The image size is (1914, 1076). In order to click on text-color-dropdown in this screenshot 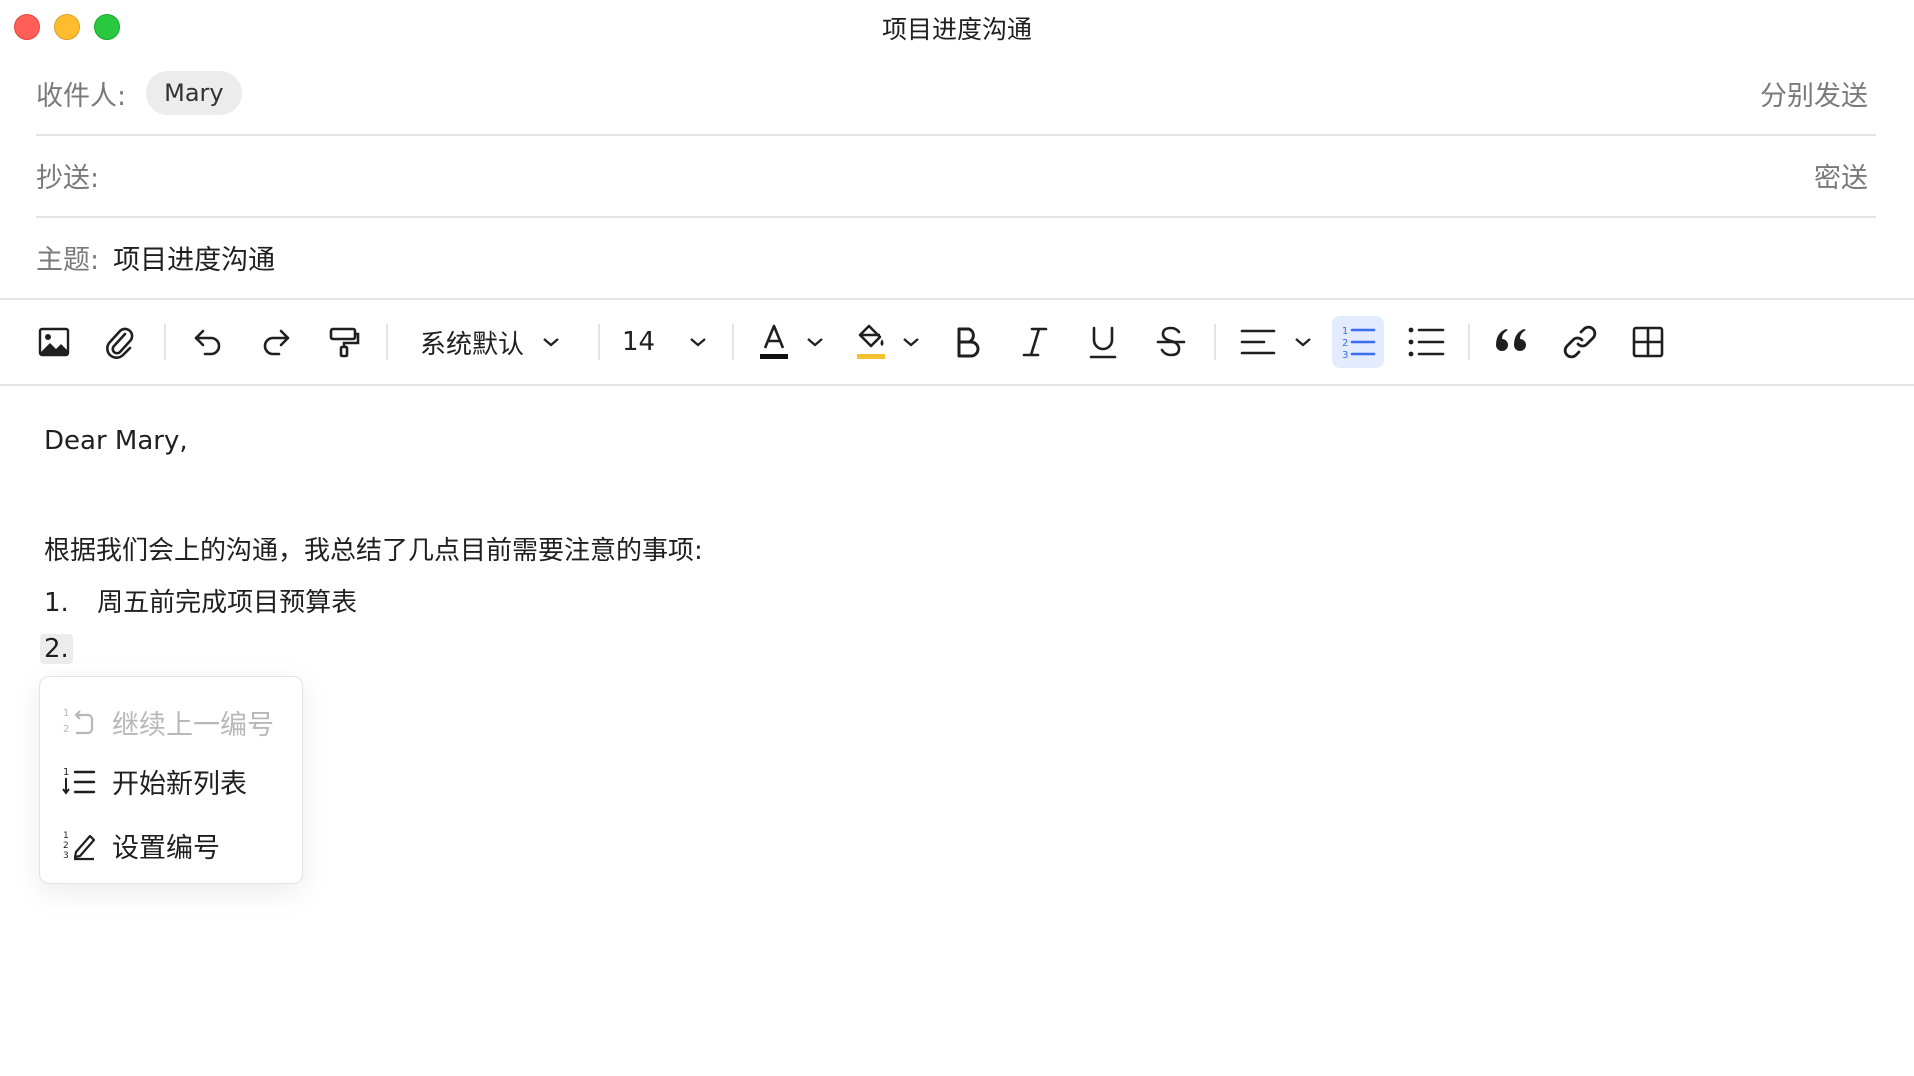, I will do `click(815, 342)`.